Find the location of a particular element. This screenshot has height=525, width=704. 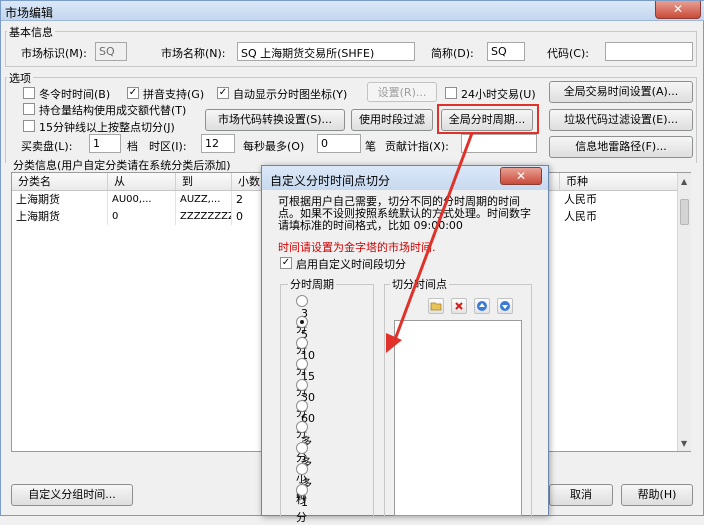

bid-levels-input: 1 is located at coordinates (105, 143).